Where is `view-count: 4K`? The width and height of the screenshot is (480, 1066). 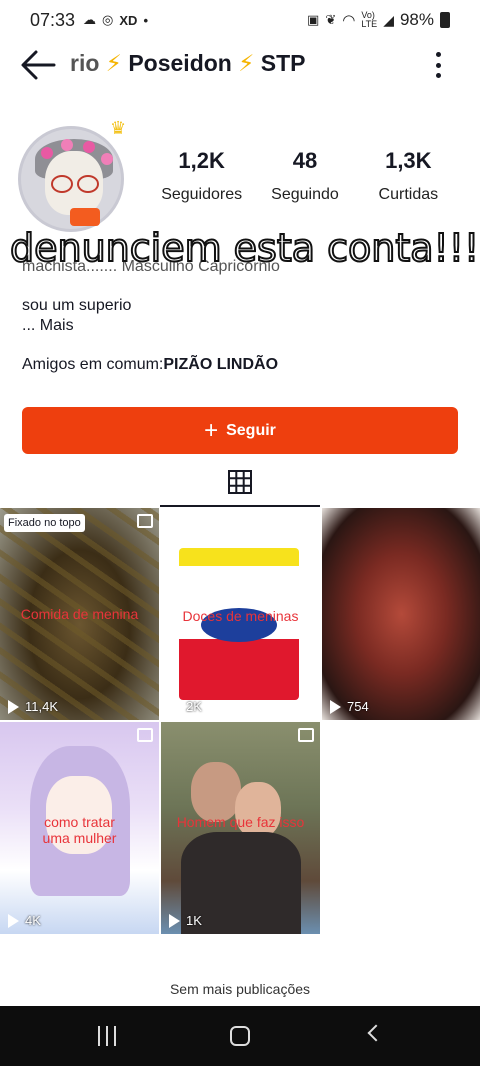 view-count: 4K is located at coordinates (24, 920).